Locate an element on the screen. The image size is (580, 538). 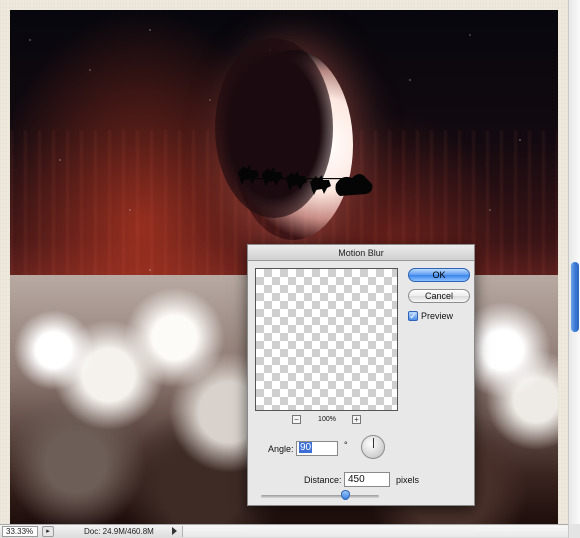
degree-symbol: ° is located at coordinates (346, 445).